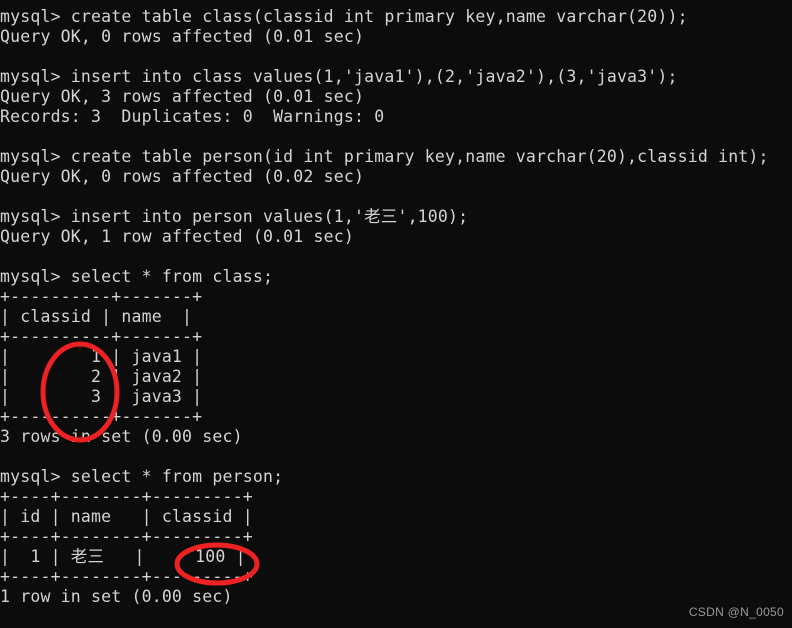 The height and width of the screenshot is (628, 792). I want to click on console-line: Query OK, 0 rows affected (0.02 sec), so click(182, 176).